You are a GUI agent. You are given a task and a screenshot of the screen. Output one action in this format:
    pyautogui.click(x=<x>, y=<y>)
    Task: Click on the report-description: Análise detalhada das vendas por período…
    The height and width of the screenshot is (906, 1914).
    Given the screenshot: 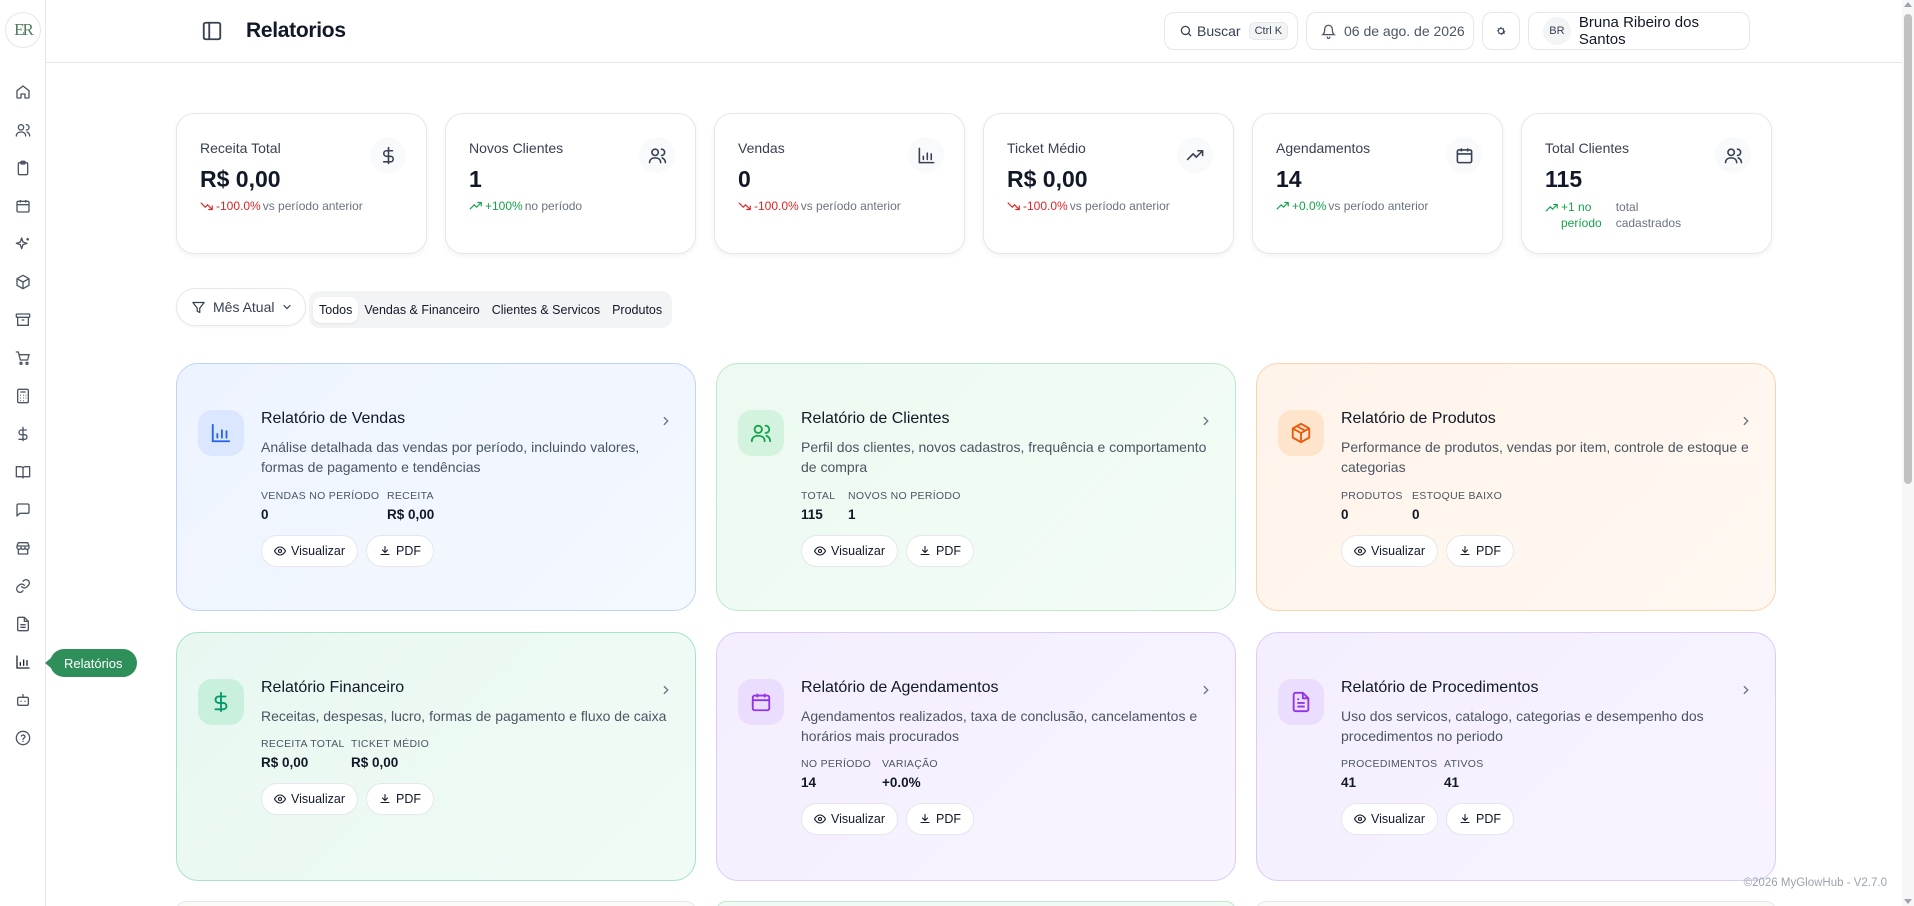 What is the action you would take?
    pyautogui.click(x=450, y=457)
    